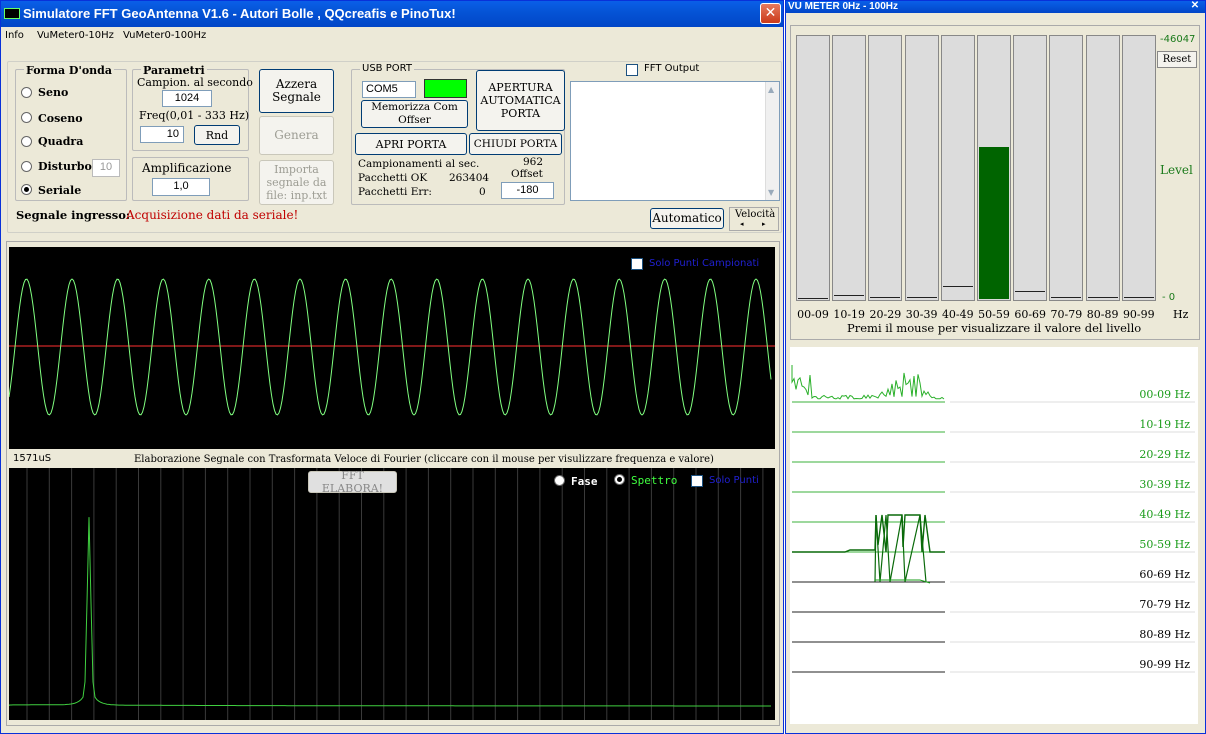 The image size is (1206, 734). What do you see at coordinates (106, 168) in the screenshot?
I see `disturbo-input: 10` at bounding box center [106, 168].